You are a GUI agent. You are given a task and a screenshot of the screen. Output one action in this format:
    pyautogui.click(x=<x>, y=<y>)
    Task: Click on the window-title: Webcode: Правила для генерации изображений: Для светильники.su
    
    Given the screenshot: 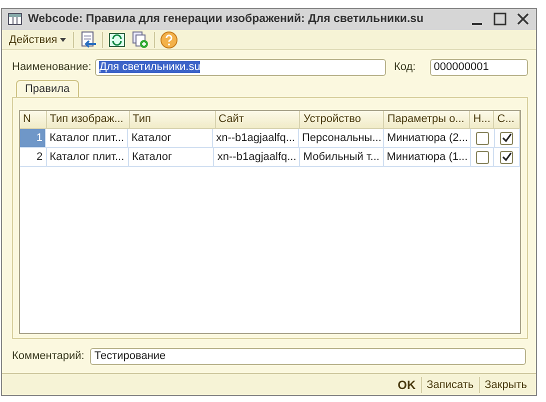 What is the action you would take?
    pyautogui.click(x=226, y=19)
    